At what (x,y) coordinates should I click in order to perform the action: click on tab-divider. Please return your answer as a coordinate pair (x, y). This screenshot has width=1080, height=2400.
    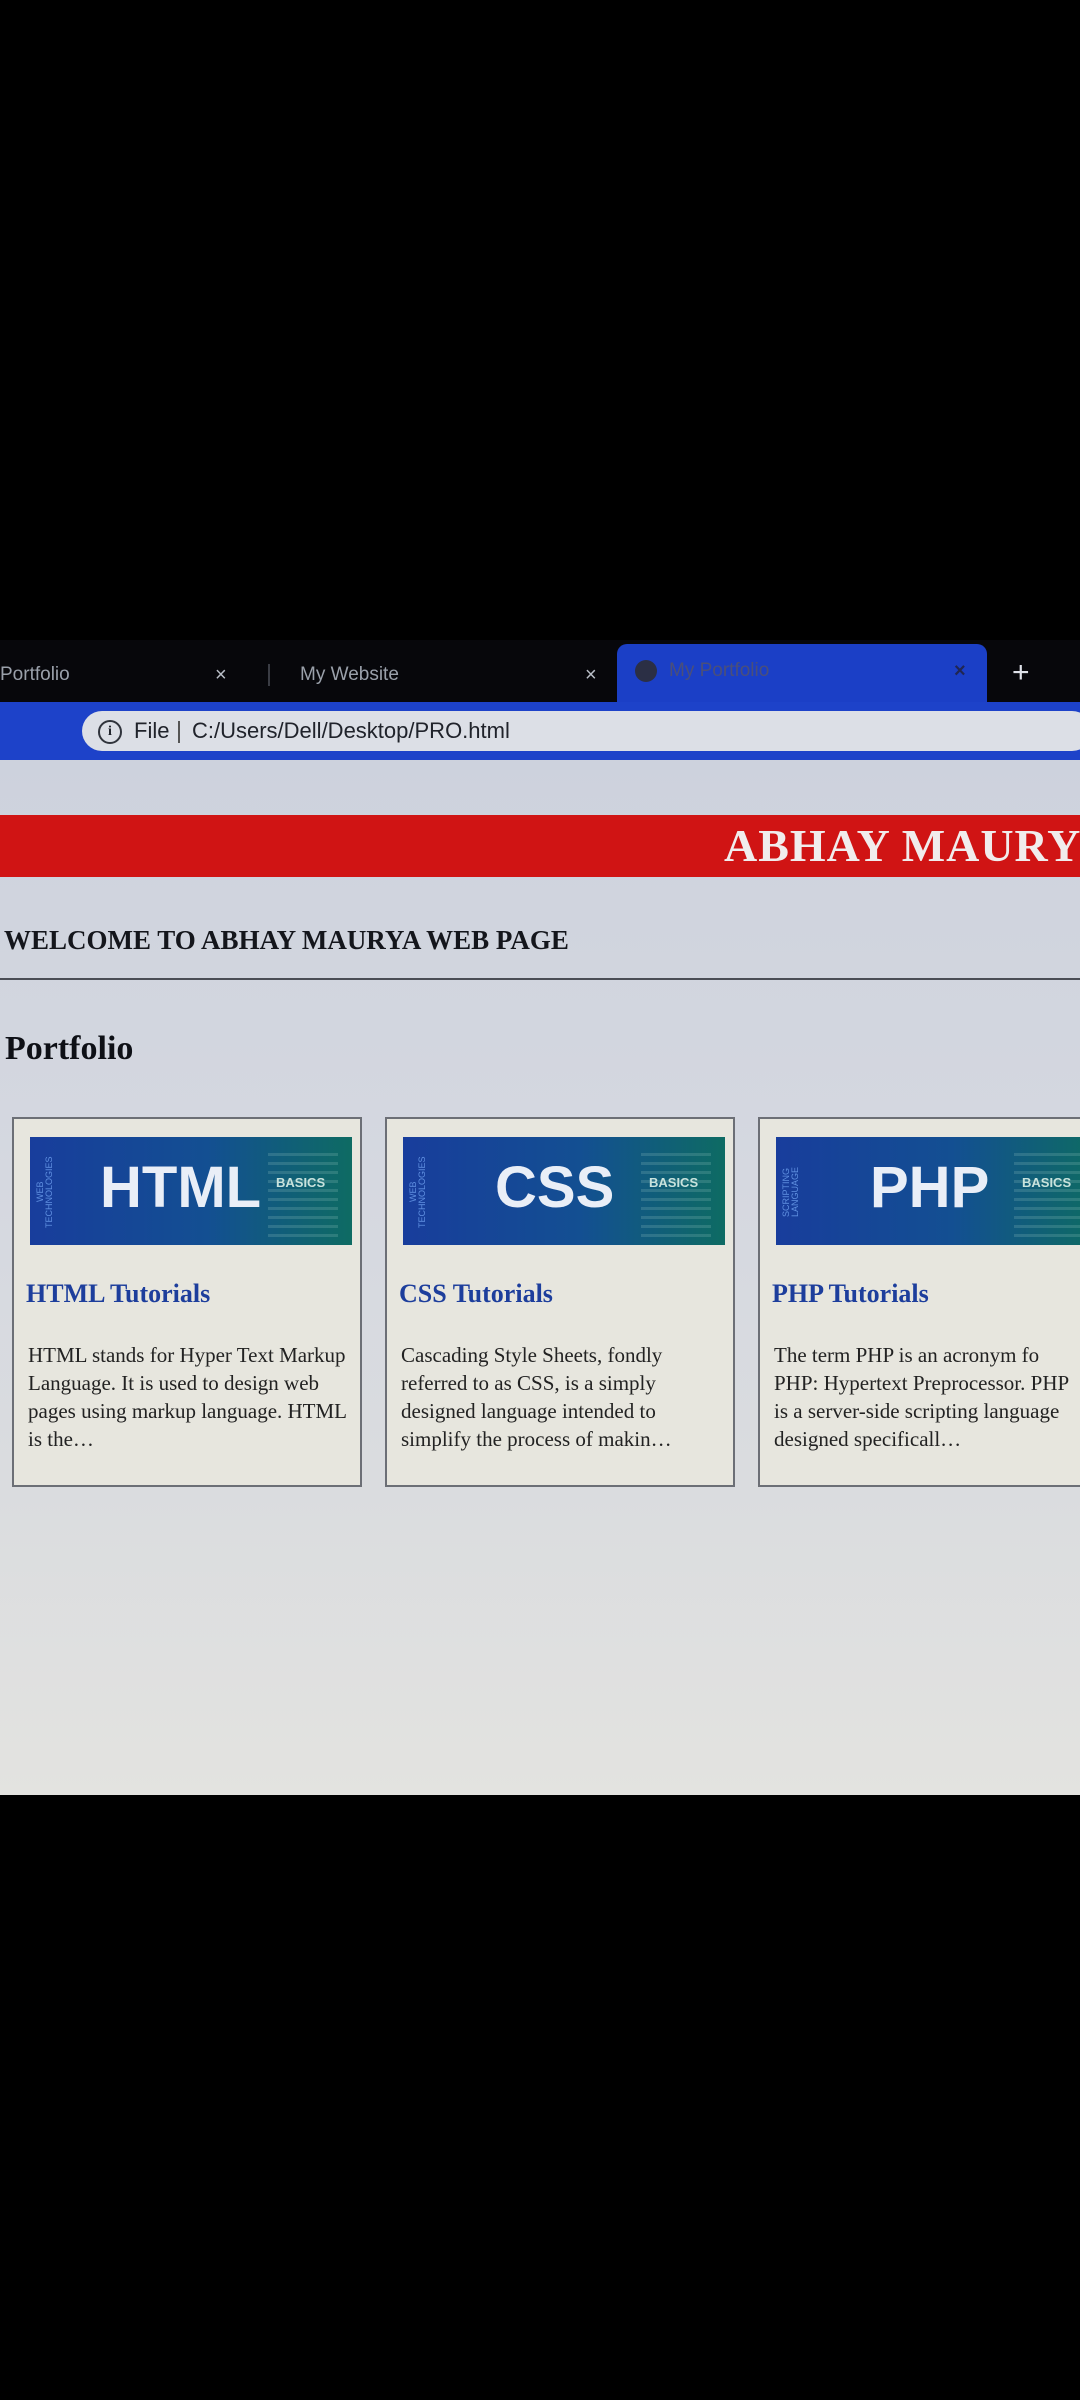
    Looking at the image, I should click on (269, 675).